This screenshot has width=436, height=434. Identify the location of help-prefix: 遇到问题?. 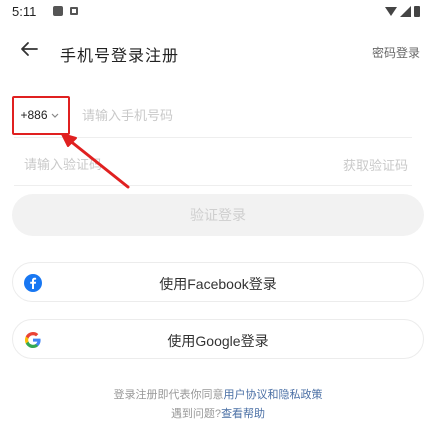
(196, 414).